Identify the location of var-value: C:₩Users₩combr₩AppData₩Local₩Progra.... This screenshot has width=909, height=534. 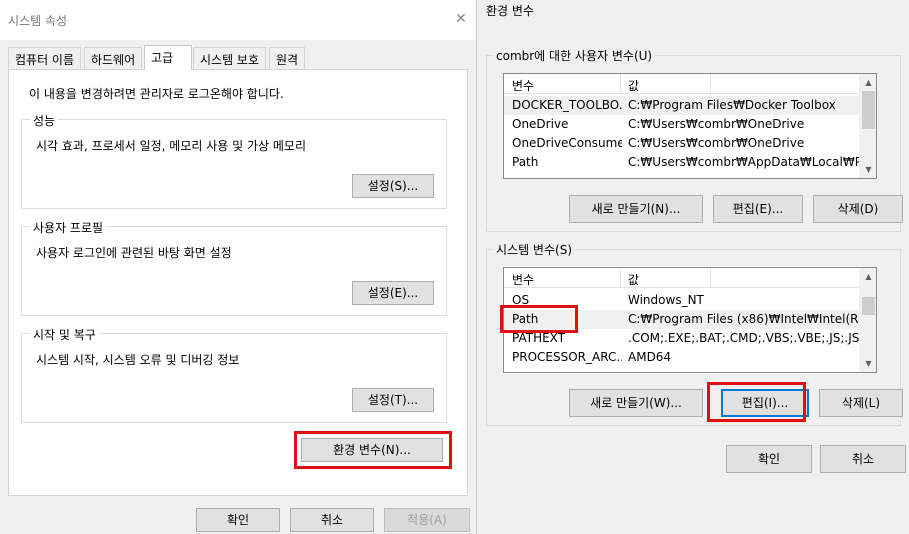
(748, 162).